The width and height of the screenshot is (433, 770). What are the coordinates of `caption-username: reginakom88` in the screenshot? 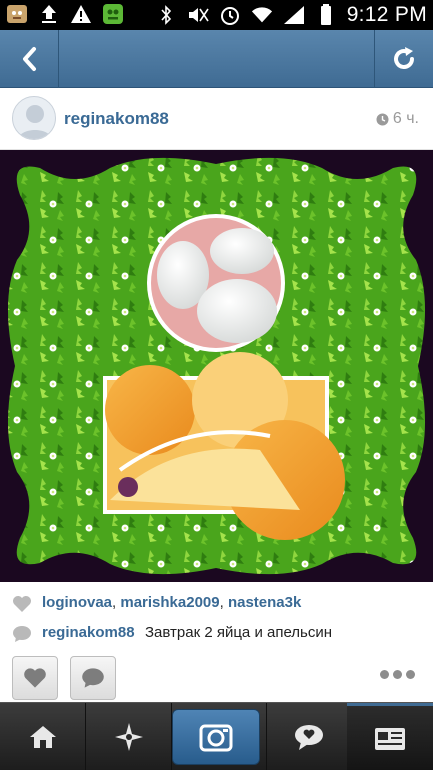 It's located at (88, 632).